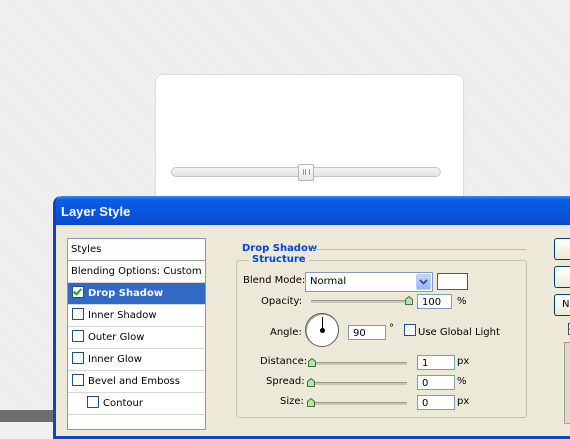 The height and width of the screenshot is (439, 570). What do you see at coordinates (362, 300) in the screenshot?
I see `opacity-slider` at bounding box center [362, 300].